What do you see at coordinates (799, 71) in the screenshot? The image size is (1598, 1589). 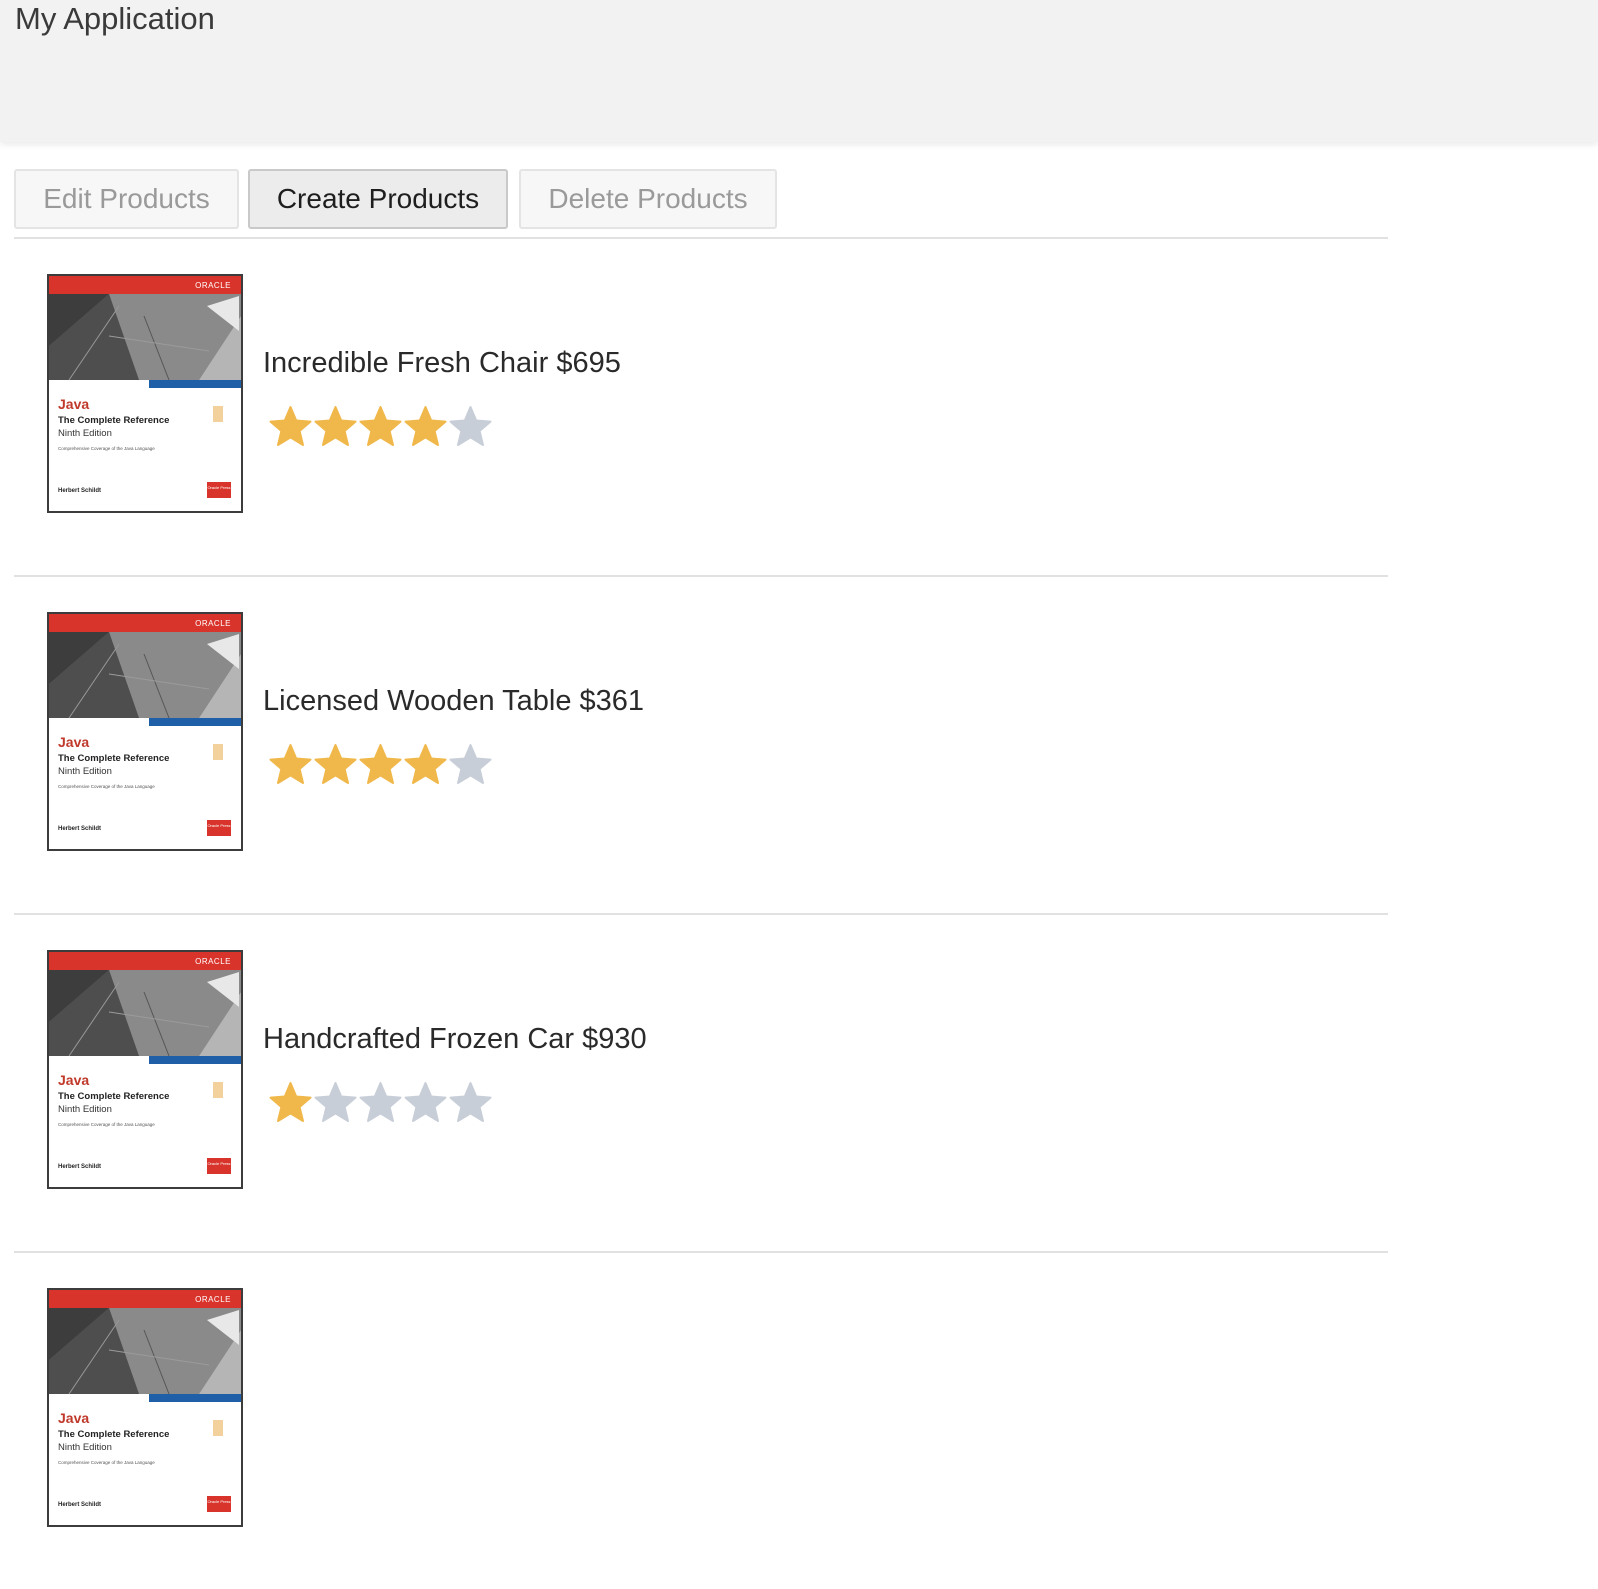 I see `app-header: My Application` at bounding box center [799, 71].